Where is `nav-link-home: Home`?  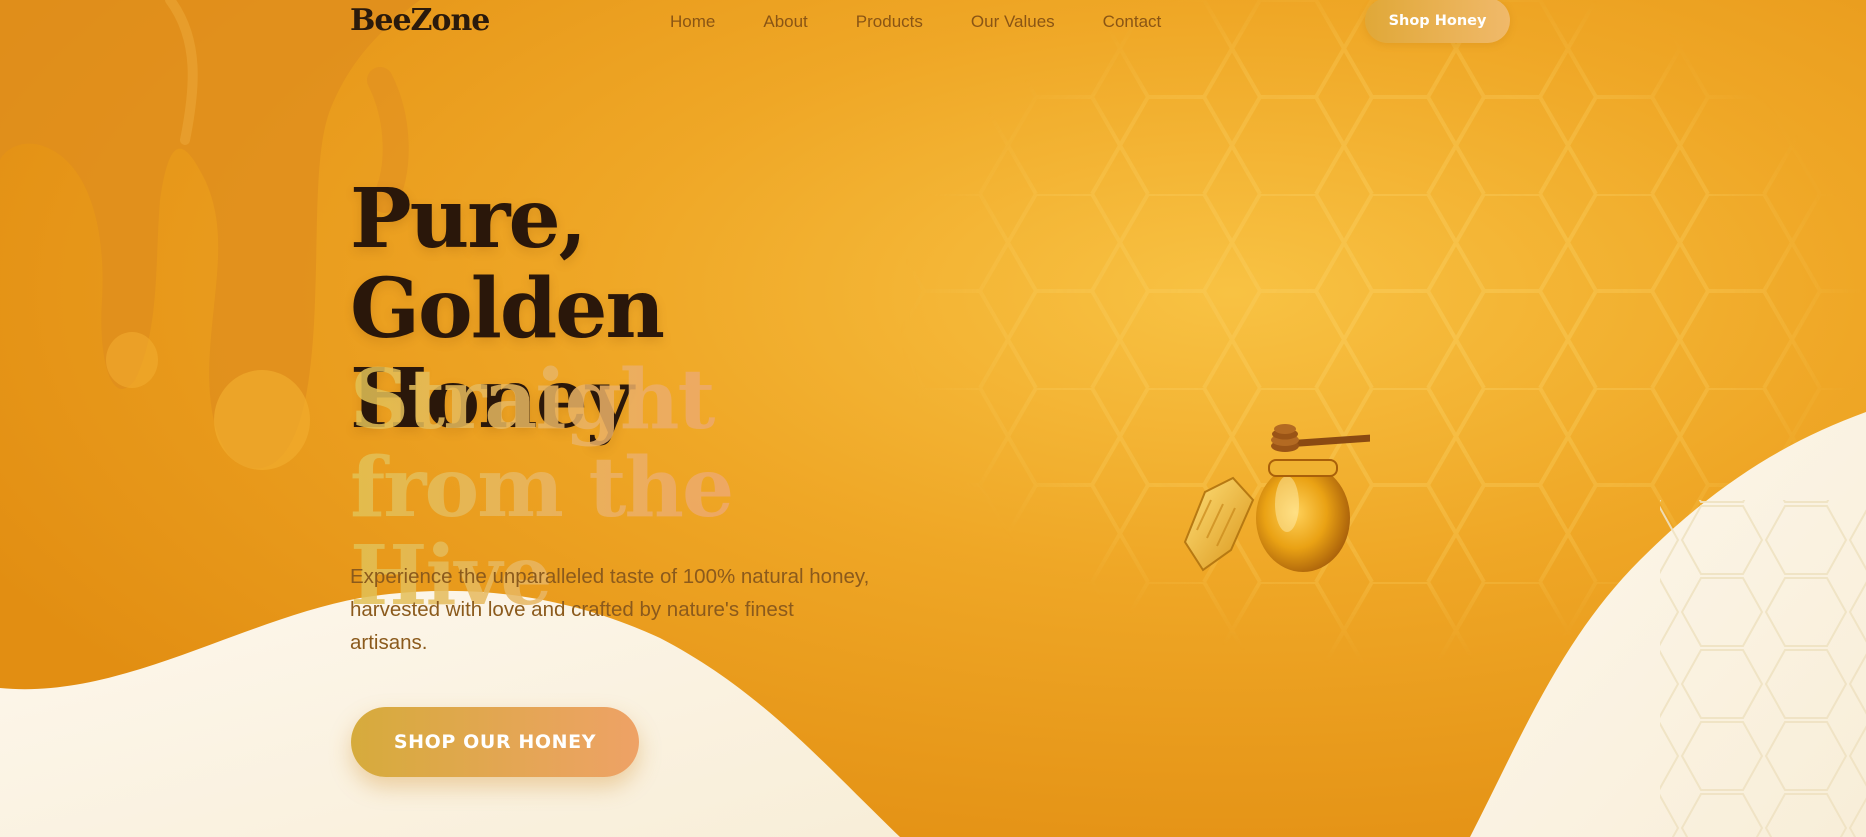 nav-link-home: Home is located at coordinates (692, 22).